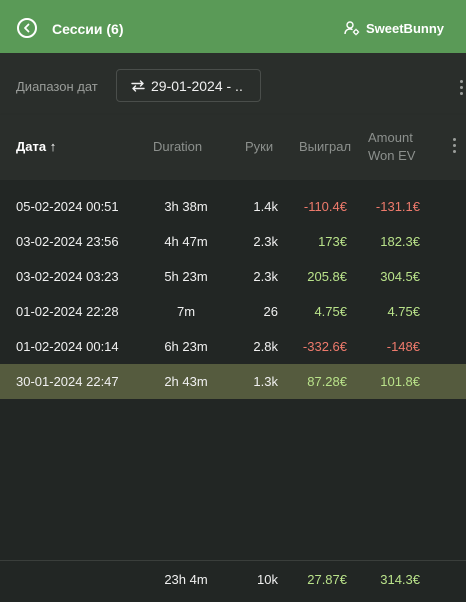 This screenshot has height=602, width=466. I want to click on cell-hands: 26, so click(270, 311).